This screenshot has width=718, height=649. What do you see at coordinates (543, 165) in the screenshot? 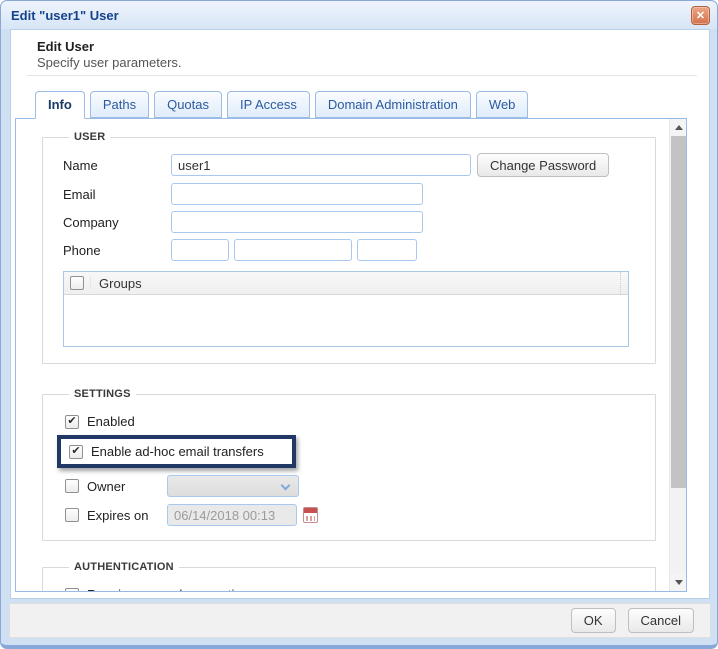
I see `change-password-button: Change Password` at bounding box center [543, 165].